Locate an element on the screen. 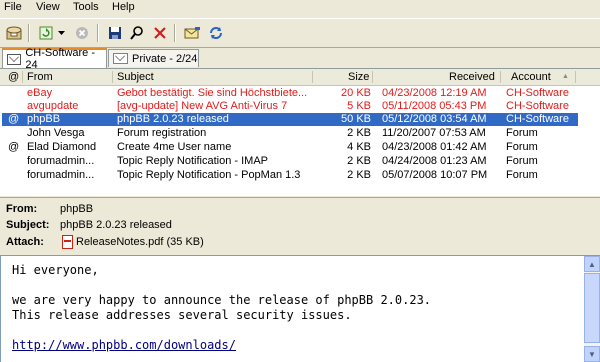  stop-icon is located at coordinates (82, 33).